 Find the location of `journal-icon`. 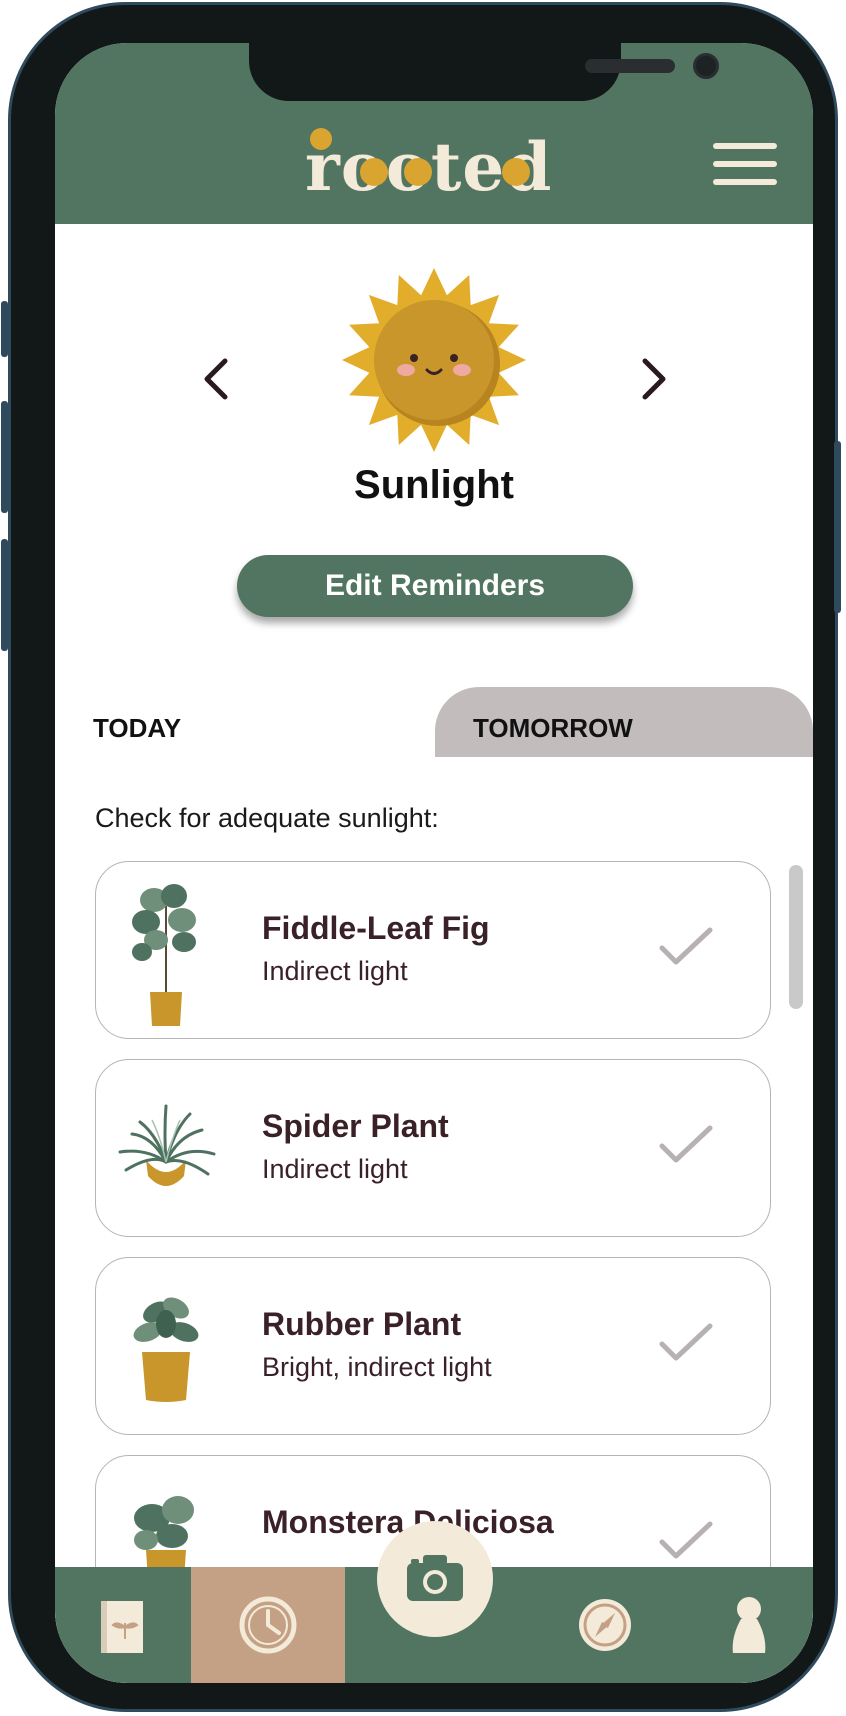

journal-icon is located at coordinates (122, 1627).